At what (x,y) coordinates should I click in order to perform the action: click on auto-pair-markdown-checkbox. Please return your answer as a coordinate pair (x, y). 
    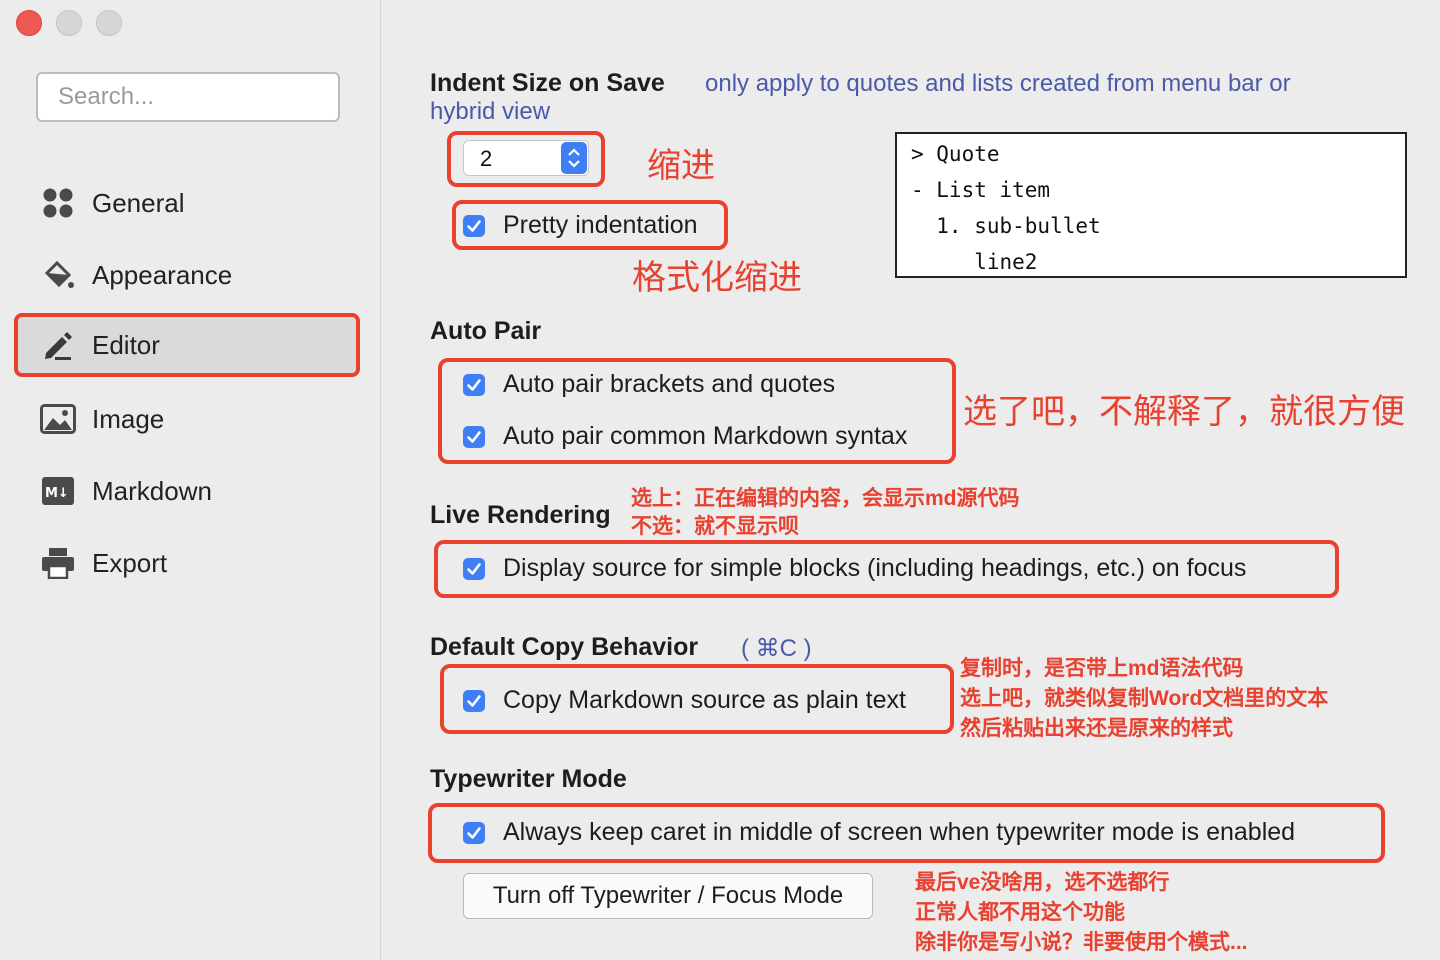
    Looking at the image, I should click on (474, 436).